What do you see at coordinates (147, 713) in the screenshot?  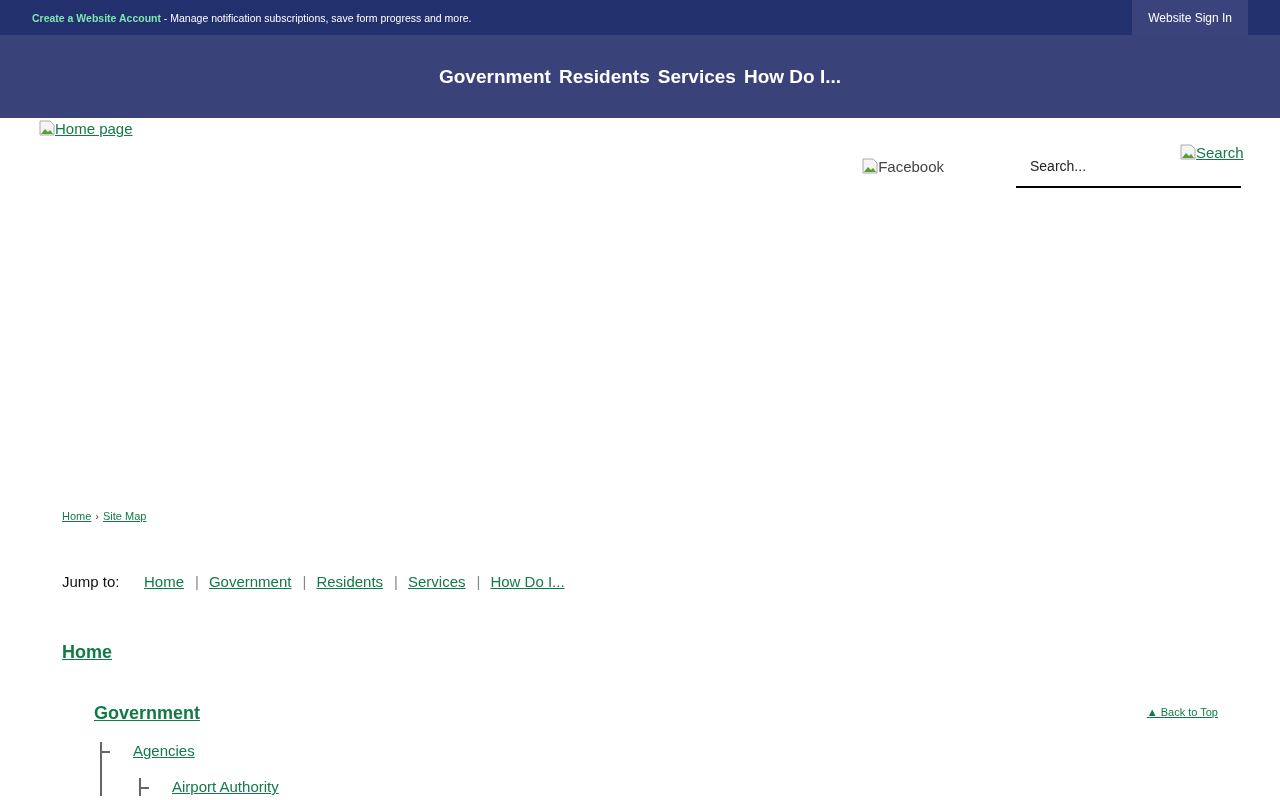 I see `page-tree-link: Government` at bounding box center [147, 713].